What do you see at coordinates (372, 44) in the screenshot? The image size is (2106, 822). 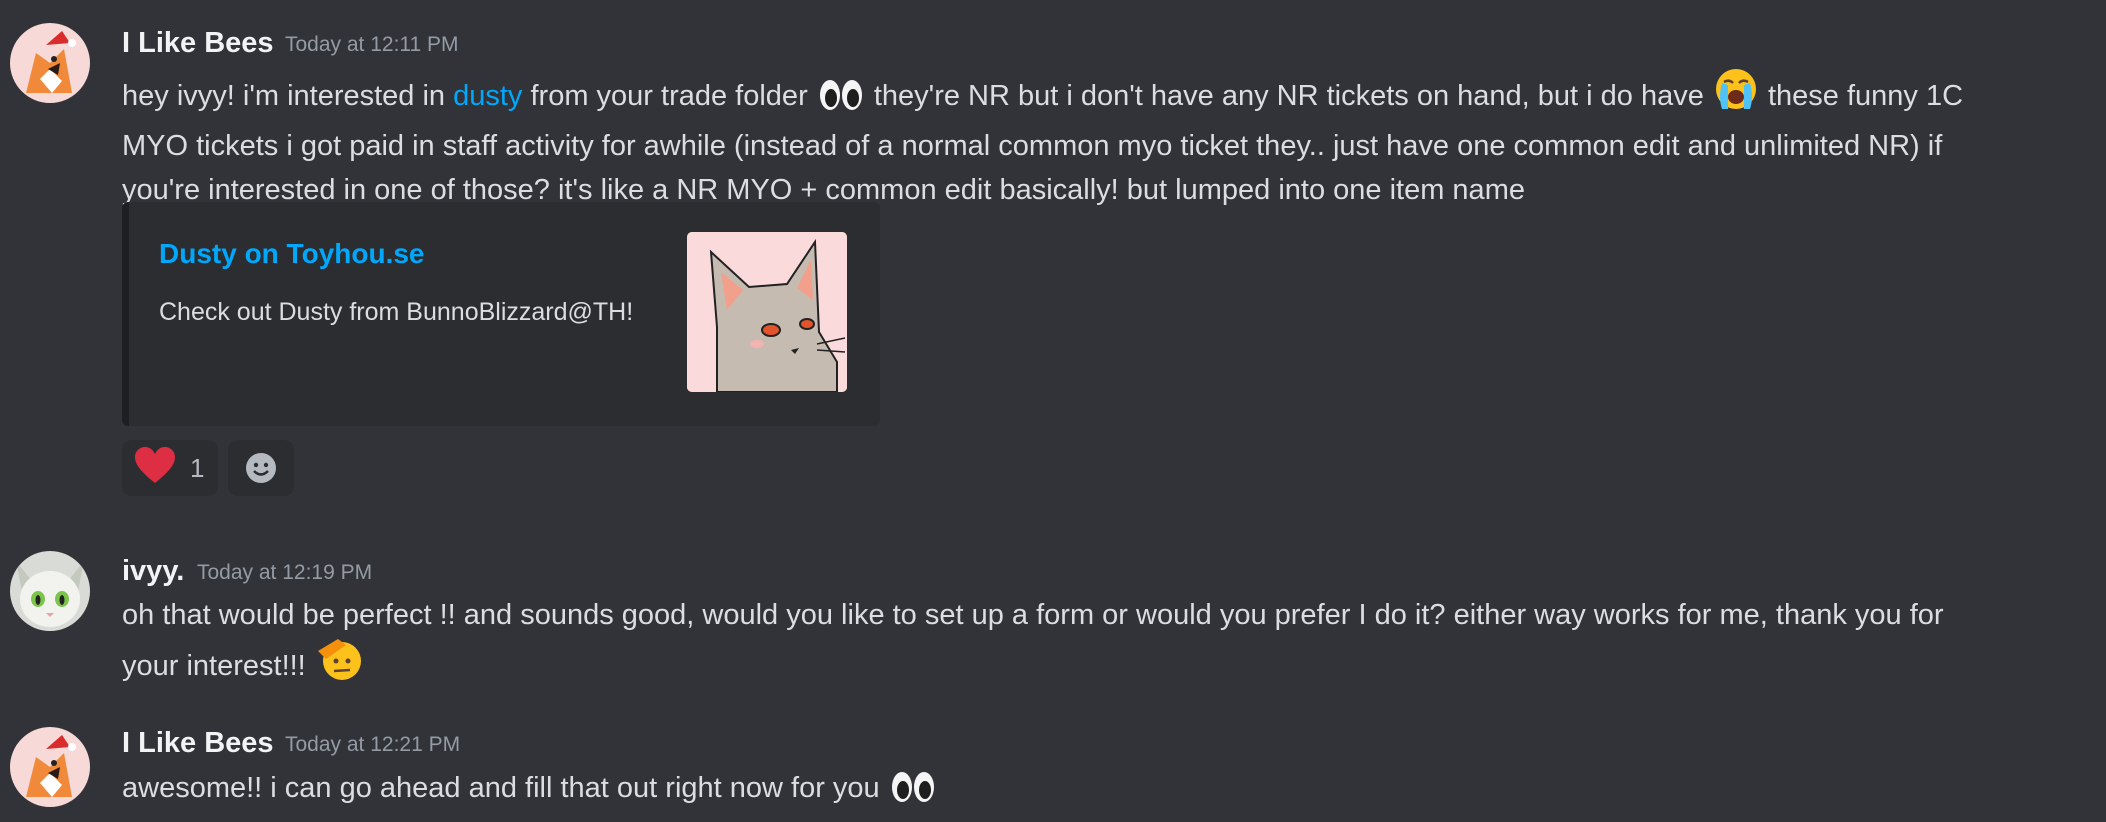 I see `message-timestamp: Today at 12:11 PM` at bounding box center [372, 44].